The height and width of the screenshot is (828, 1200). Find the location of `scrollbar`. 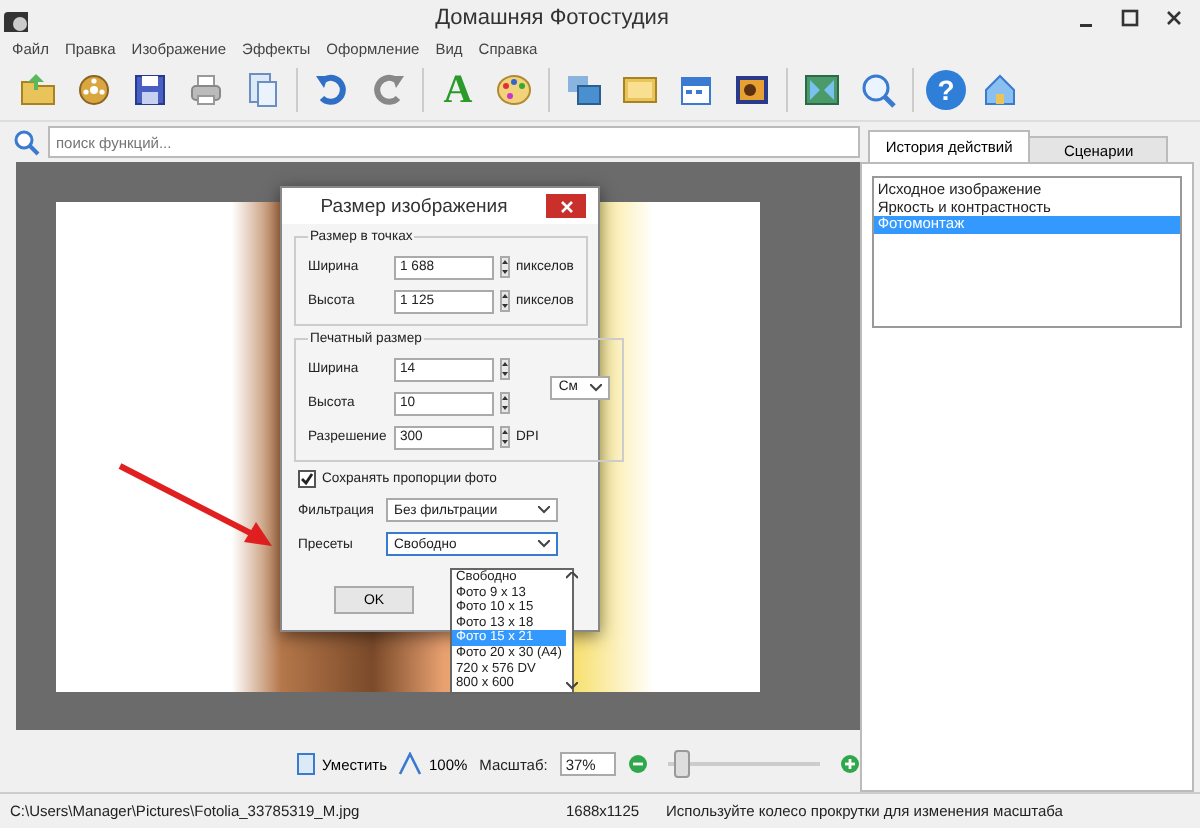

scrollbar is located at coordinates (571, 631).